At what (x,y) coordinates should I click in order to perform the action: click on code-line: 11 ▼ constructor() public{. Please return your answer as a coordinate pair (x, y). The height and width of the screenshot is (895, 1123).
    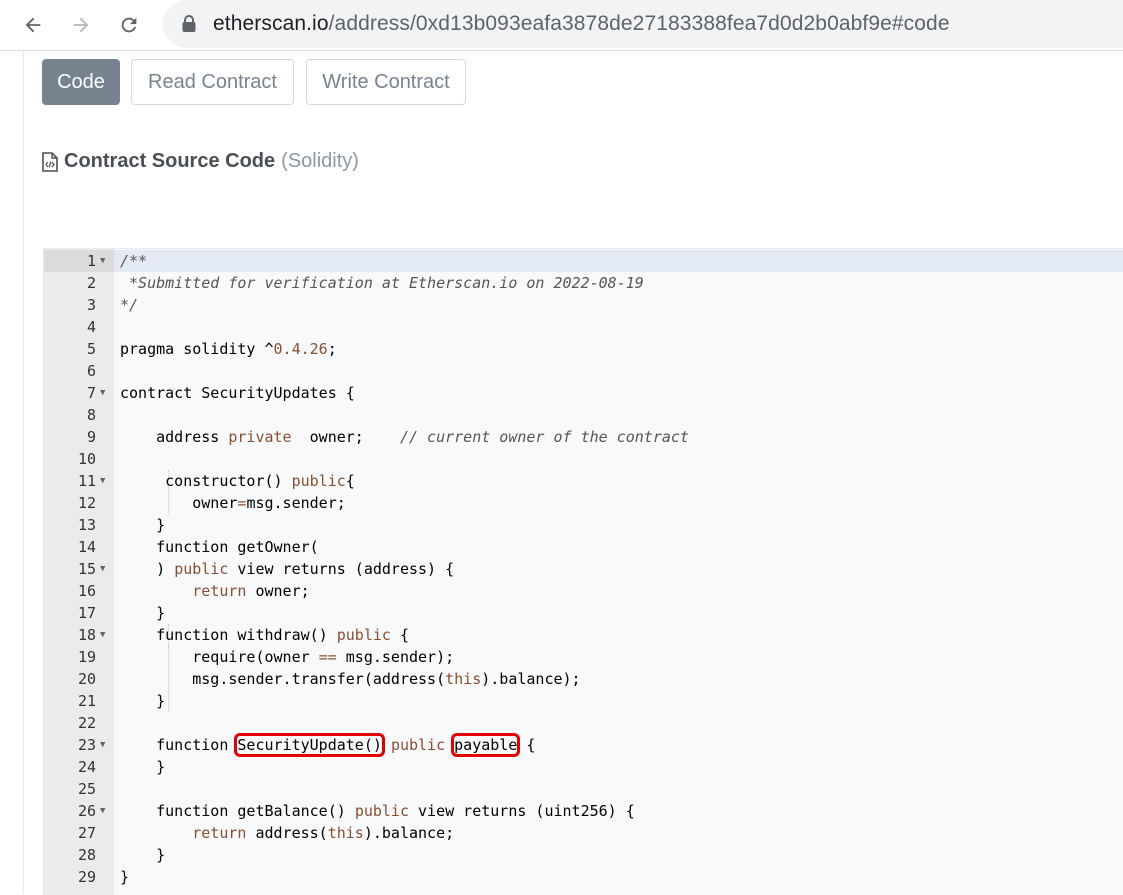
    Looking at the image, I should click on (583, 481).